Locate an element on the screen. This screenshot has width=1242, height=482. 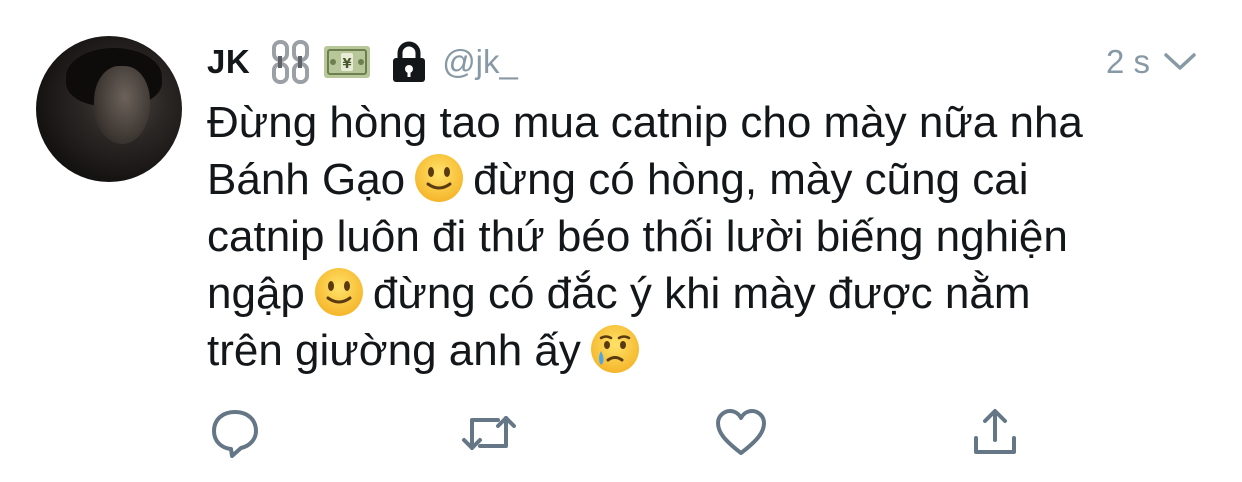
reply-icon is located at coordinates (235, 434).